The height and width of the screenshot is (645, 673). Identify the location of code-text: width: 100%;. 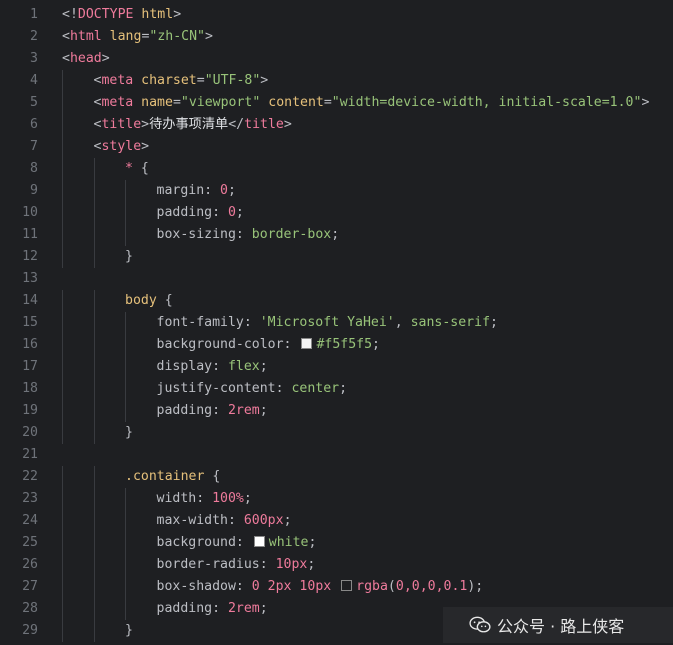
(145, 499).